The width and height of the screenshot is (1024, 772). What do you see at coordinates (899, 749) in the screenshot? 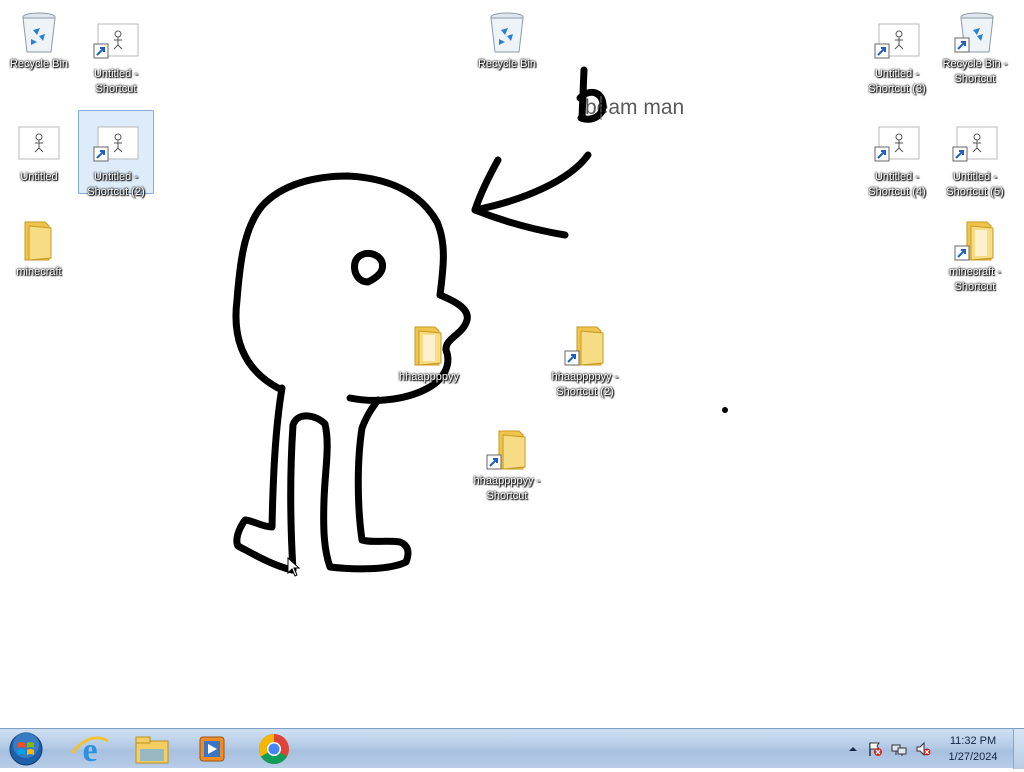
I see `network-icon` at bounding box center [899, 749].